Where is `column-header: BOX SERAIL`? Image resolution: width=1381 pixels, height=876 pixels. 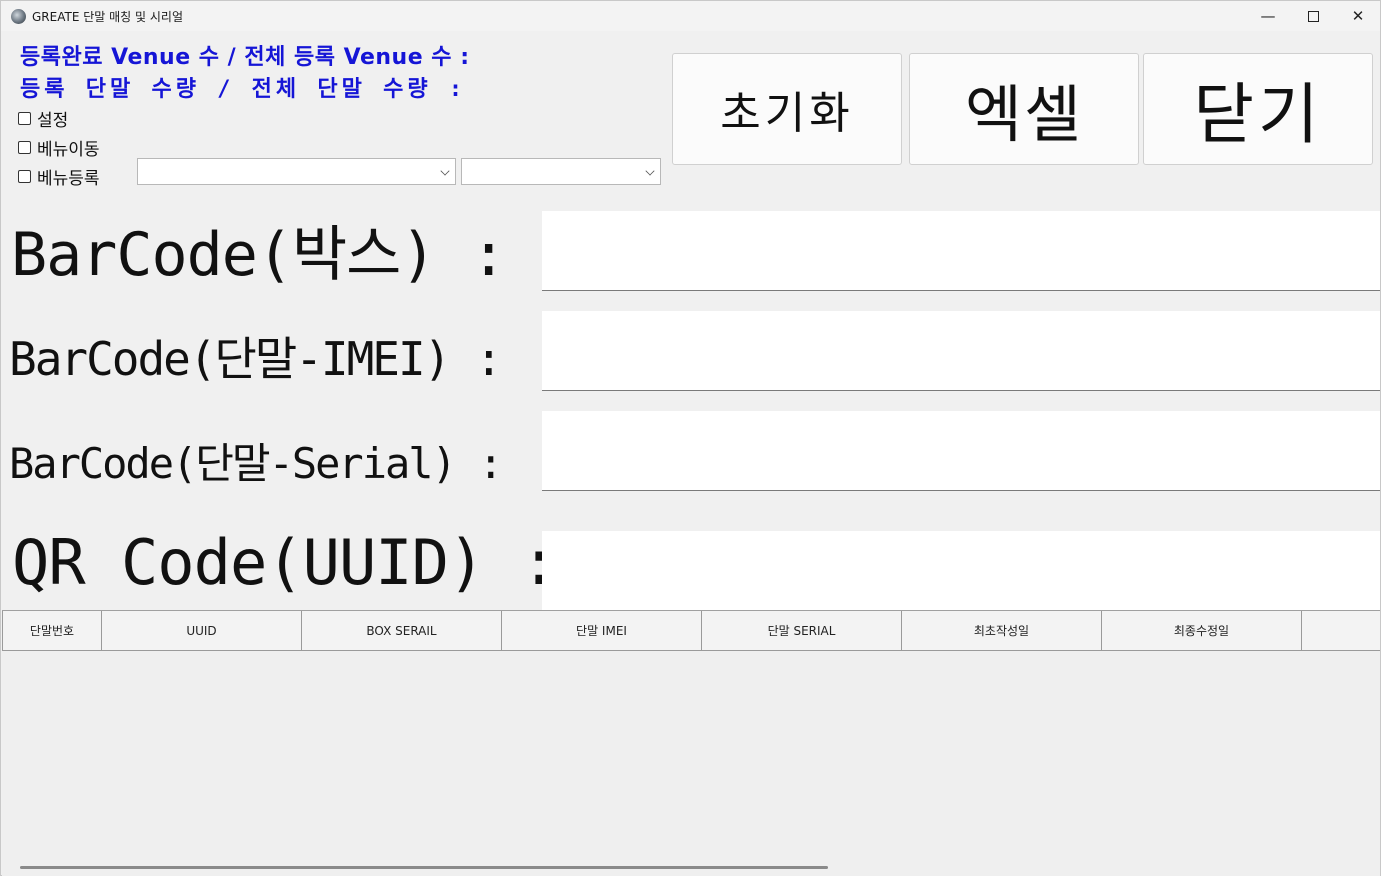
column-header: BOX SERAIL is located at coordinates (402, 631).